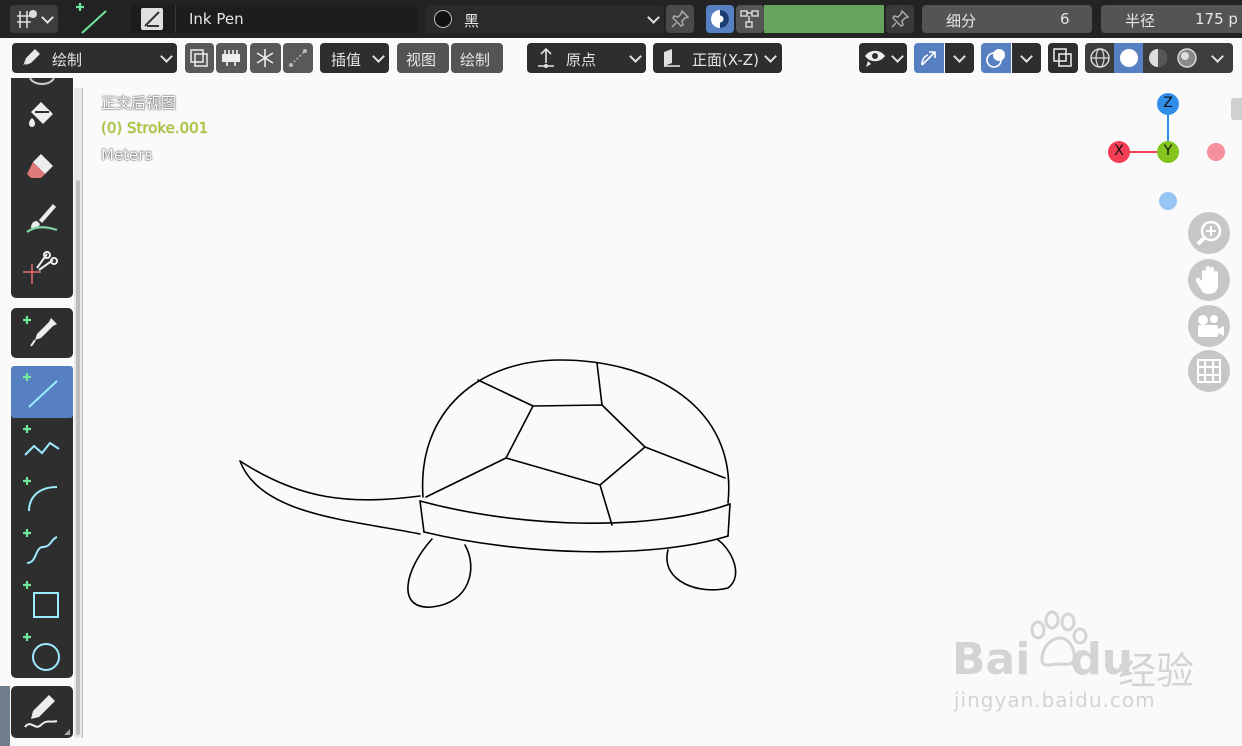  I want to click on rendered-sphere-icon, so click(1187, 58).